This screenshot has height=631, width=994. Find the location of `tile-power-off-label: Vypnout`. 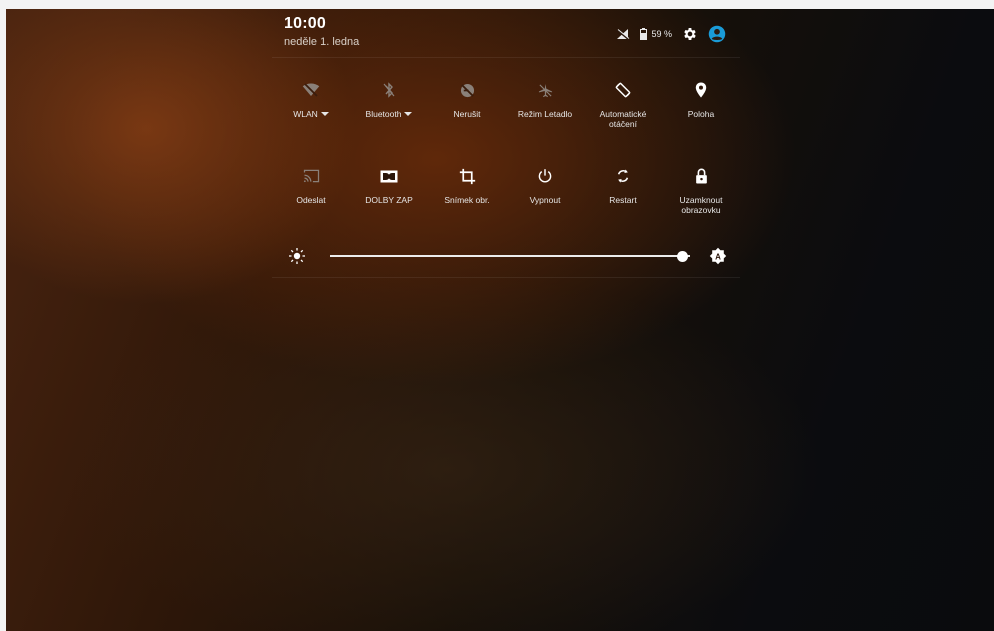

tile-power-off-label: Vypnout is located at coordinates (545, 200).